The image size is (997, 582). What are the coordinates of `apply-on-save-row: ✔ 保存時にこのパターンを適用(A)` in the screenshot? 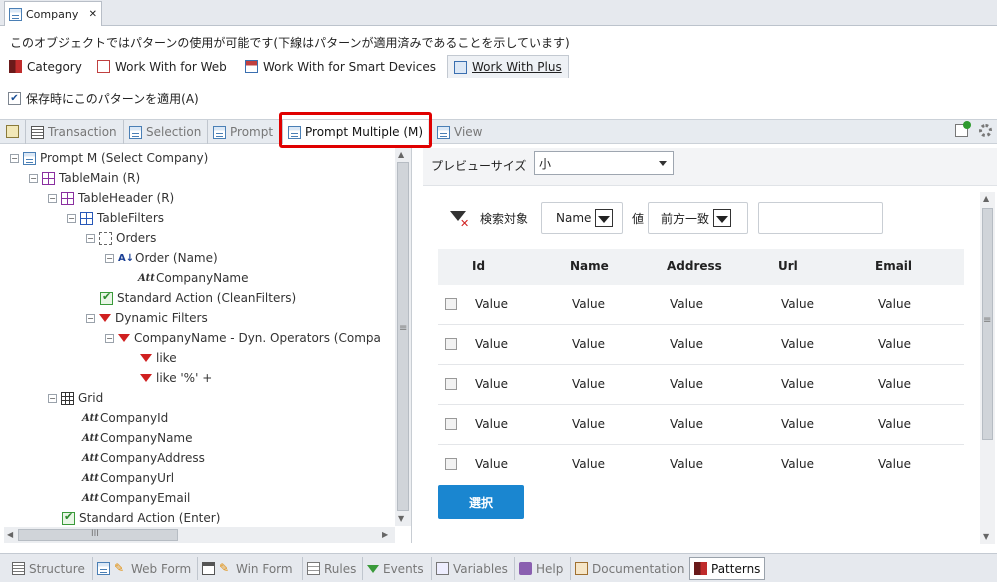 It's located at (103, 98).